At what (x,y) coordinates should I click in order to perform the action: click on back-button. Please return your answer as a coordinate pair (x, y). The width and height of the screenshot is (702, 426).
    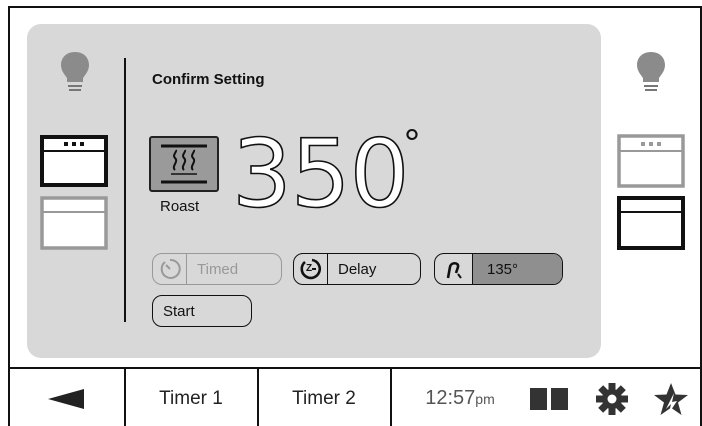
    Looking at the image, I should click on (66, 397).